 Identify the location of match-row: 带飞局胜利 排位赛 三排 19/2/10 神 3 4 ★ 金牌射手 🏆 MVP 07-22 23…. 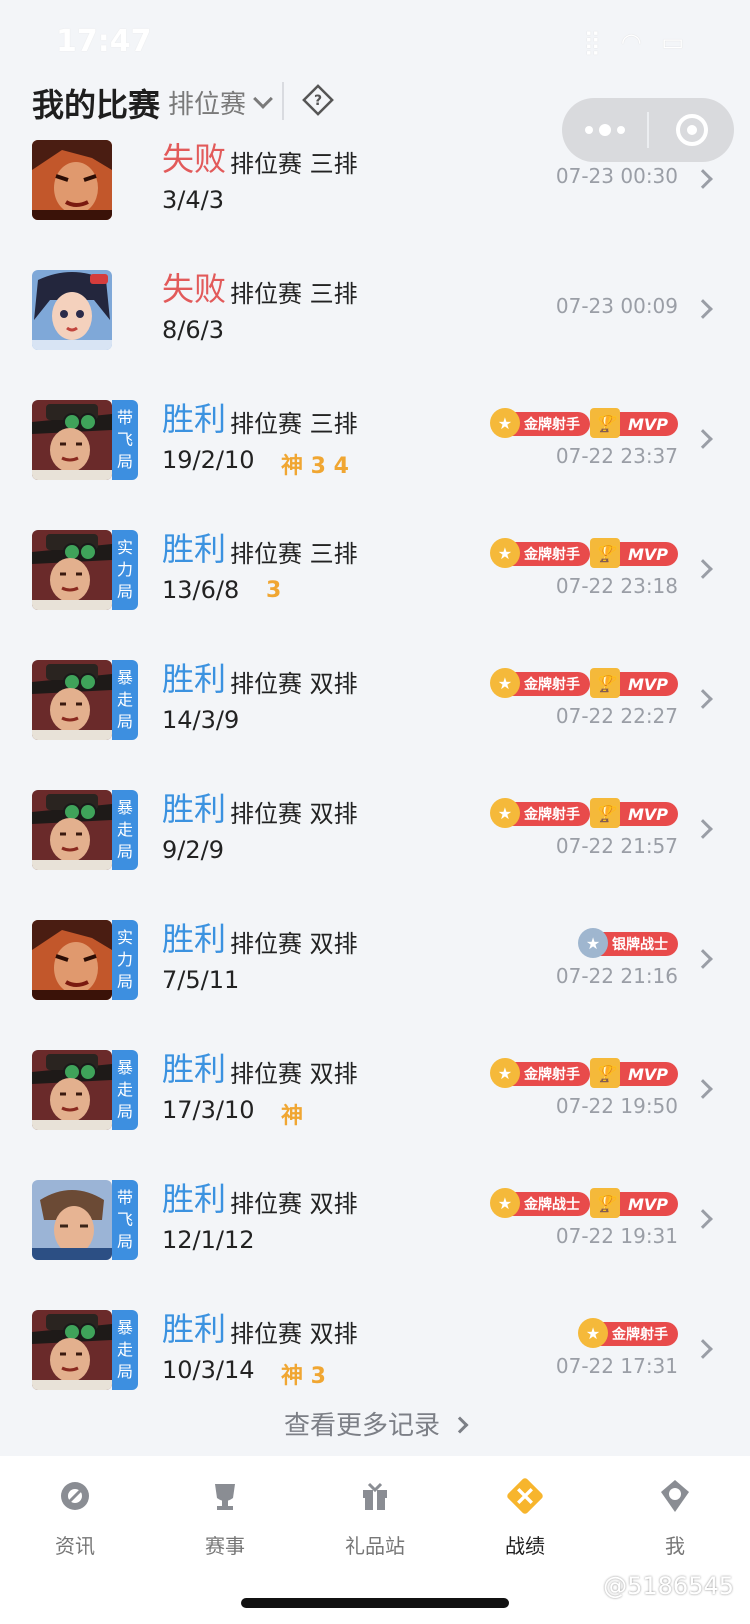
(375, 453).